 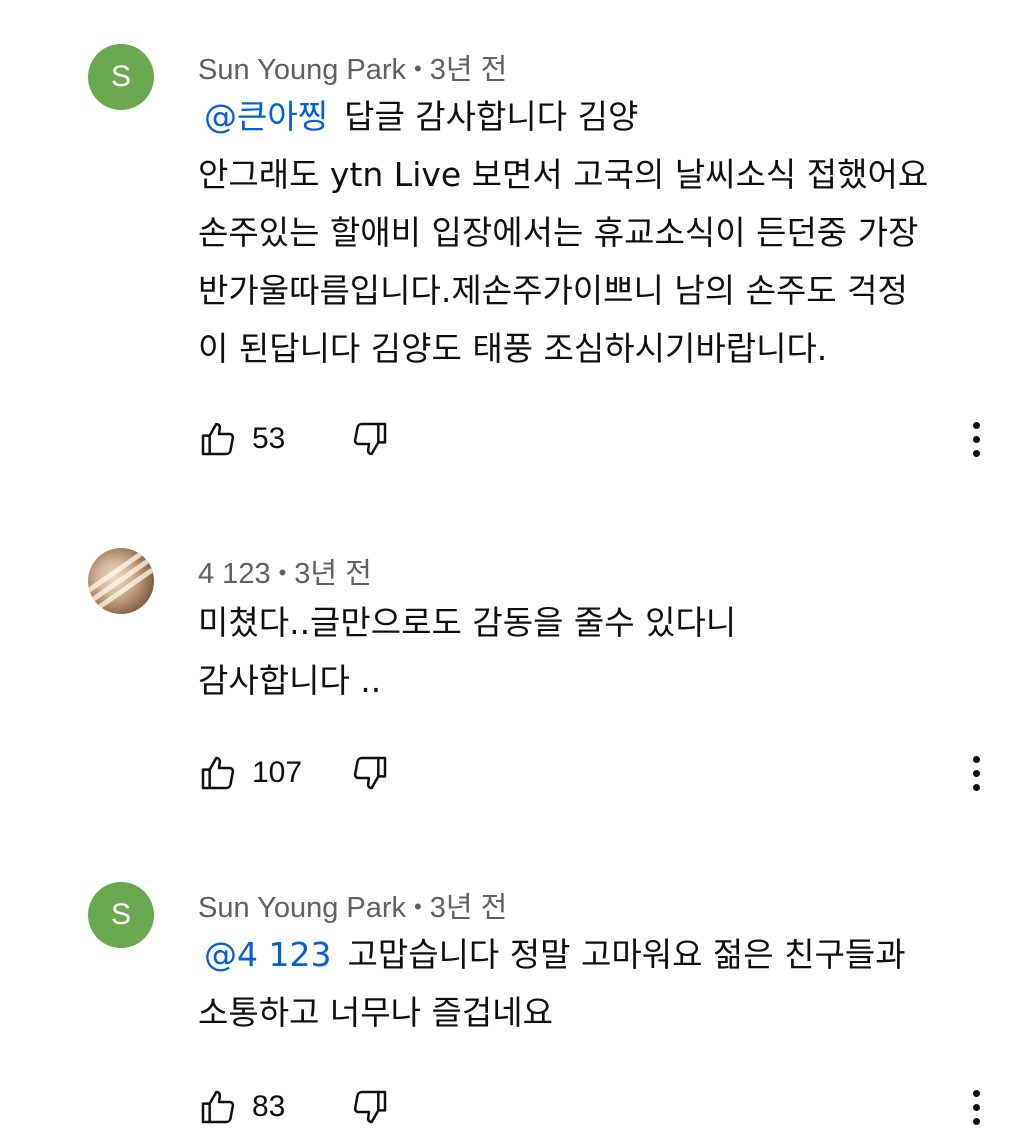 I want to click on comment-line: @큰아찡 답글 감사합니다 김양, so click(x=593, y=117).